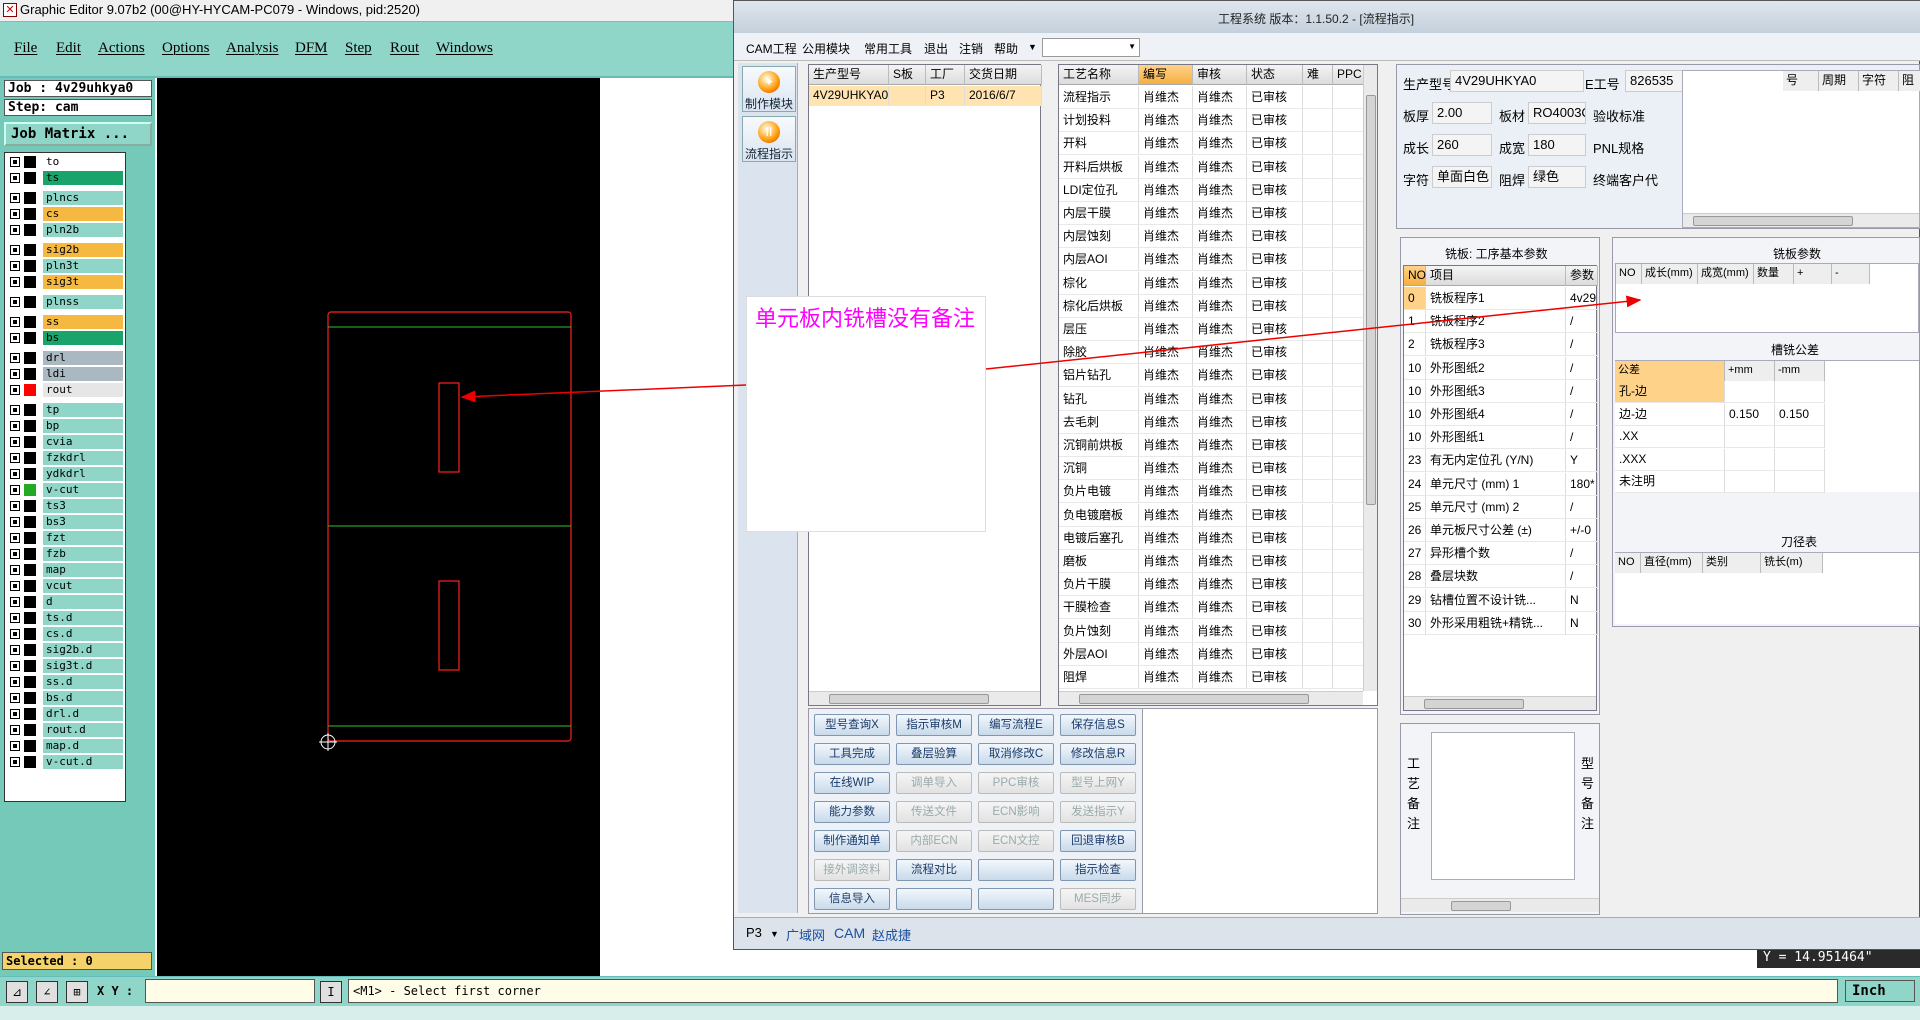 Image resolution: width=1920 pixels, height=1020 pixels. What do you see at coordinates (934, 841) in the screenshot?
I see `action-button: 内部ECN` at bounding box center [934, 841].